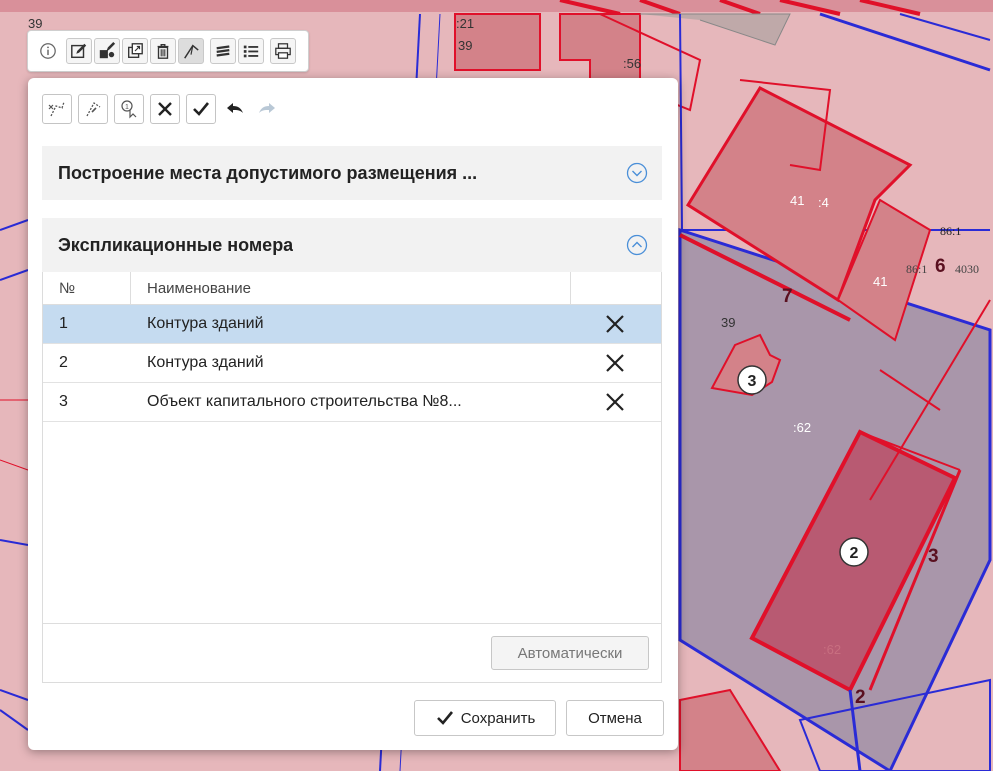 Image resolution: width=993 pixels, height=771 pixels. I want to click on numbered-click-button: 1, so click(129, 109).